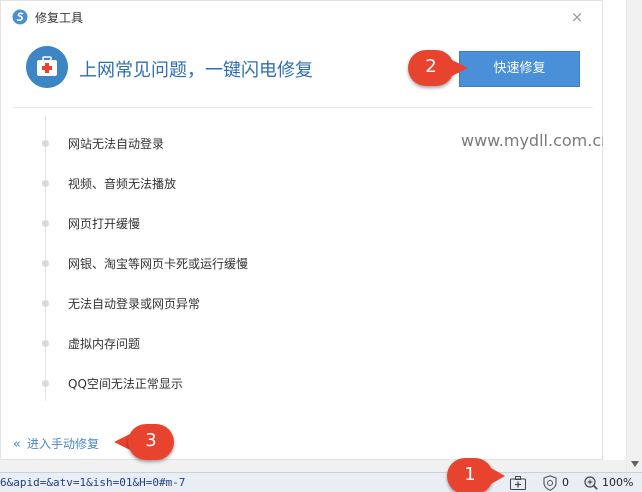 This screenshot has width=642, height=492. I want to click on issue-item: 虚拟内存问题, so click(221, 343).